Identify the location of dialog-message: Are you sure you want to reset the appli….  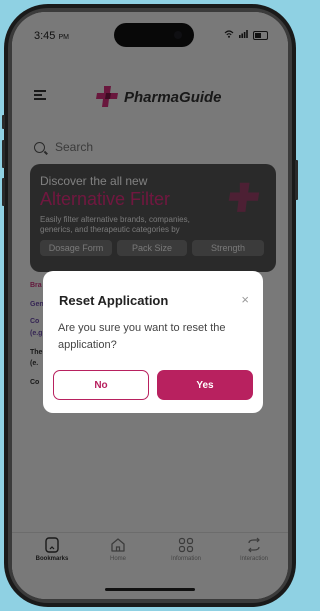
(142, 336).